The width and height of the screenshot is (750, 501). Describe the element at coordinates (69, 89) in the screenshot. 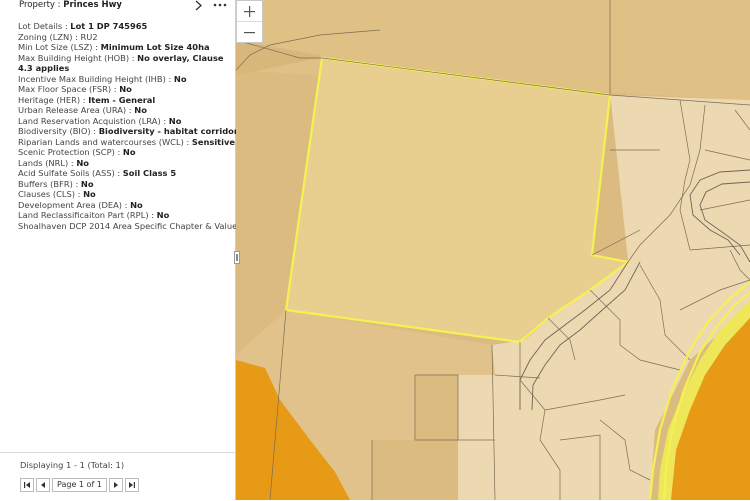

I see `attribute-label: Max Floor Space (FSR) :` at that location.